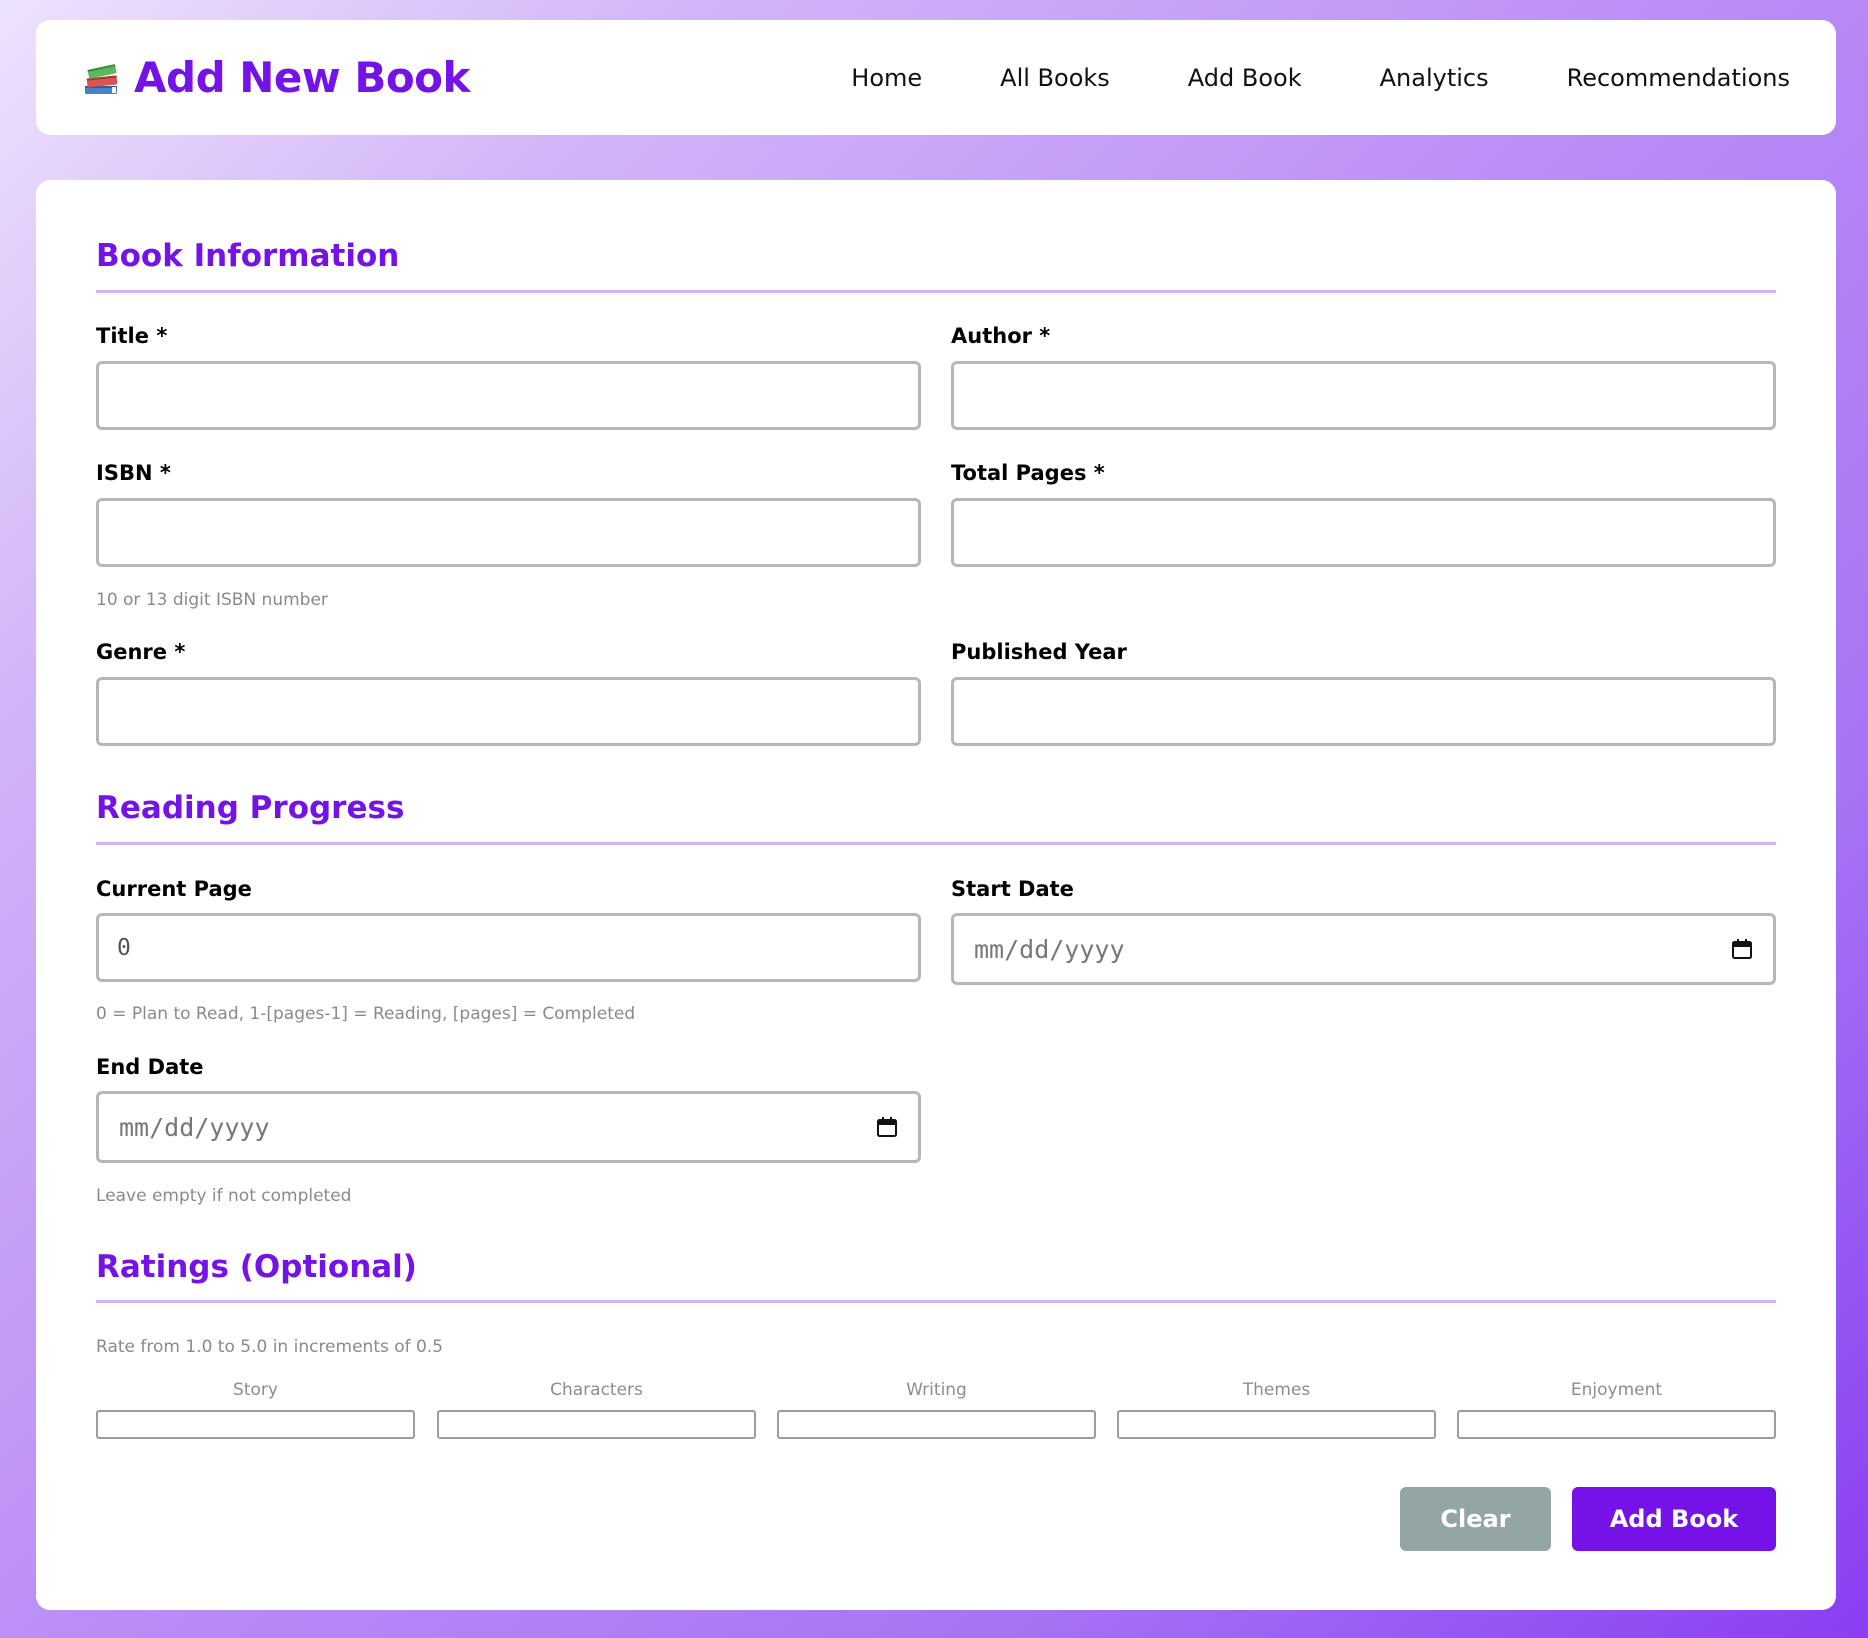 This screenshot has height=1638, width=1868. I want to click on rating-themes-input, so click(1276, 1424).